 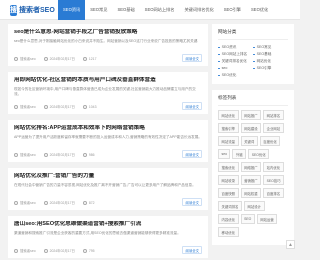 I want to click on tag-link: 网站收录, so click(x=228, y=180).